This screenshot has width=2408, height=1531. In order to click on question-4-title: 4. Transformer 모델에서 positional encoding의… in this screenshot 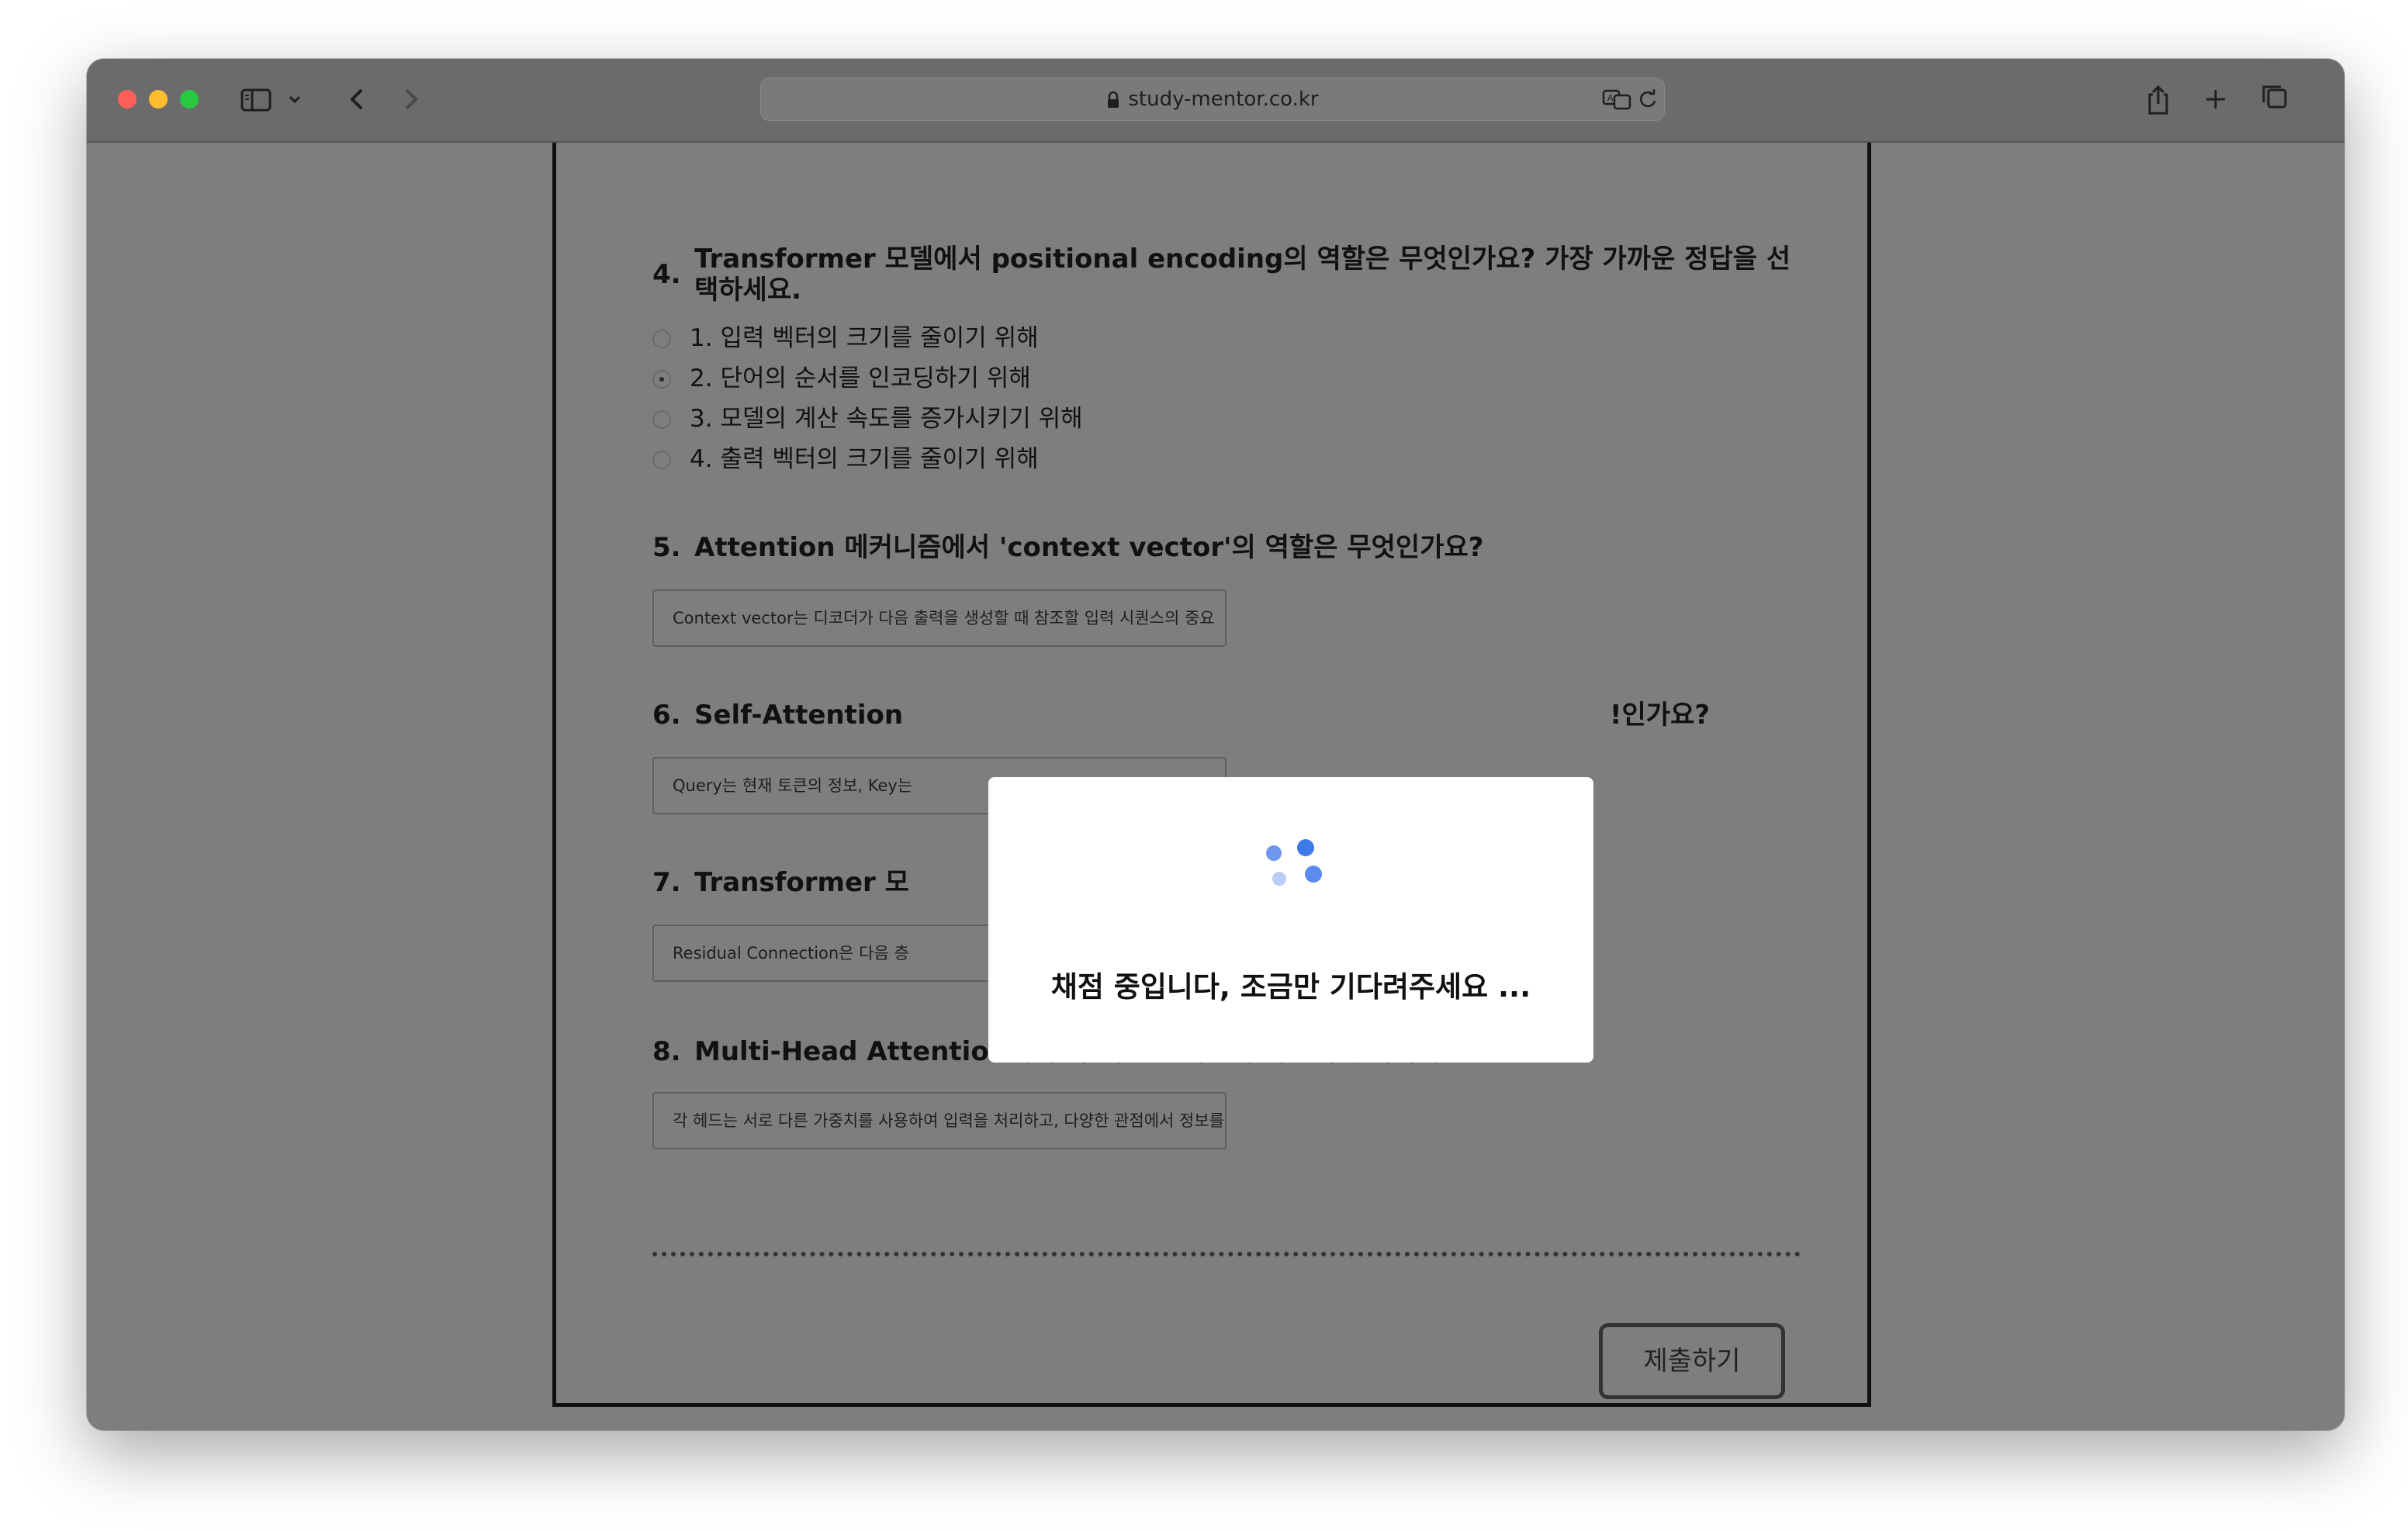, I will do `click(1234, 278)`.